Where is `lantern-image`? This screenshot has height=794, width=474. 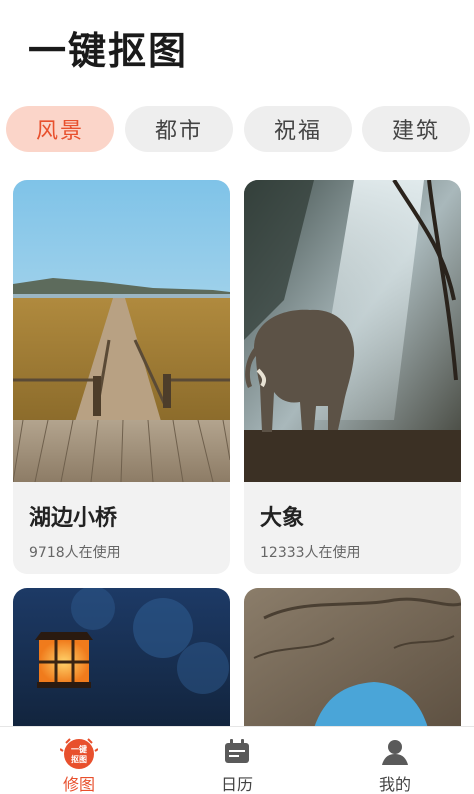 lantern-image is located at coordinates (121, 658).